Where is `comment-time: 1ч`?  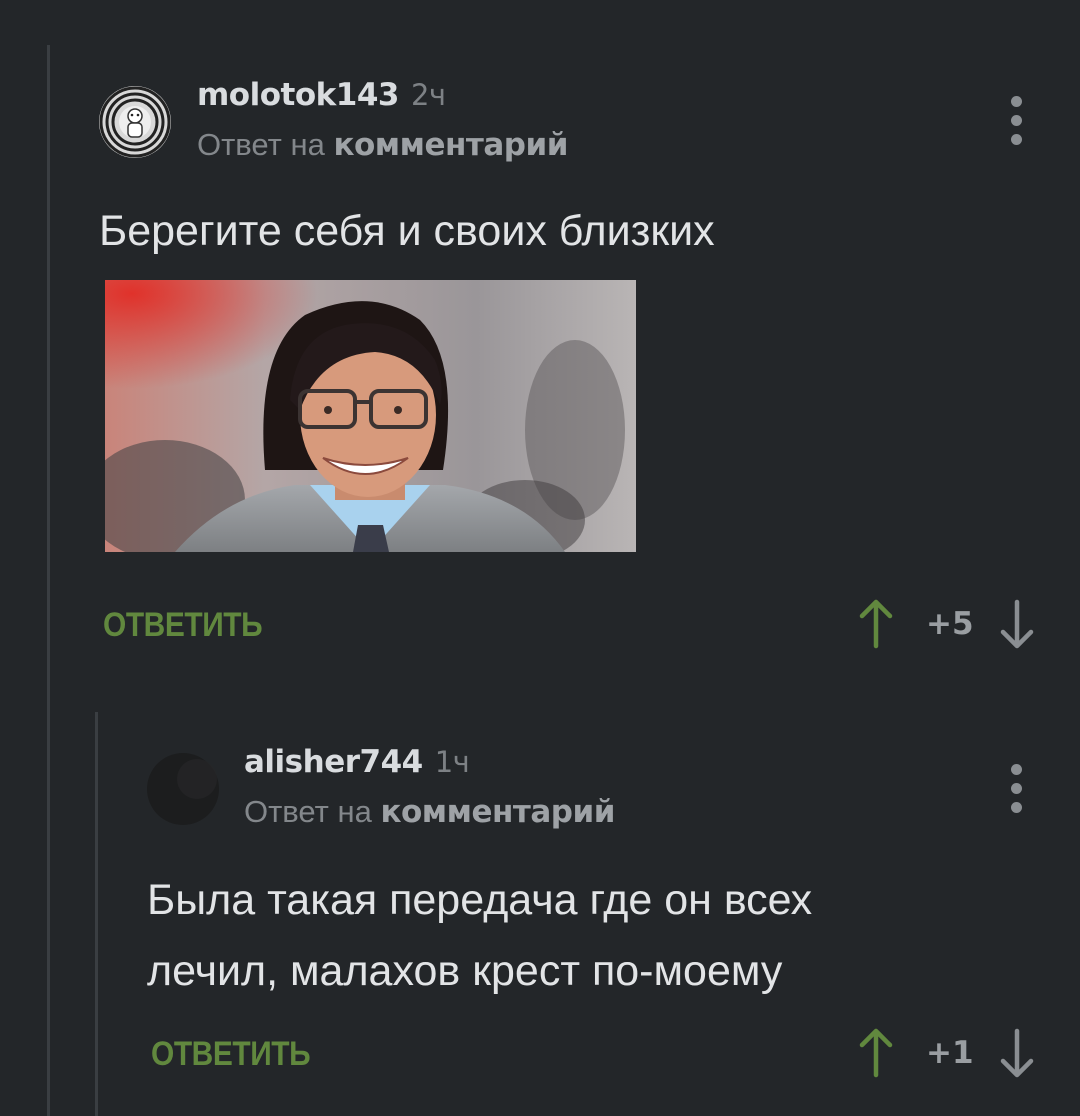
comment-time: 1ч is located at coordinates (452, 762).